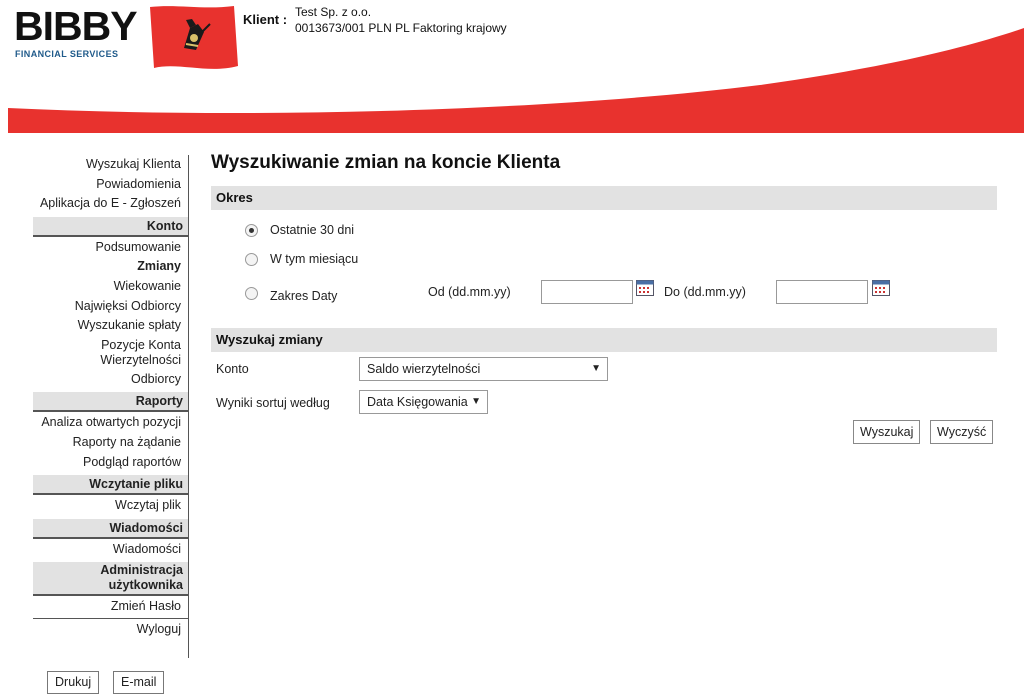  What do you see at coordinates (67, 54) in the screenshot?
I see `logo-subtext: FINANCIAL SERVICES` at bounding box center [67, 54].